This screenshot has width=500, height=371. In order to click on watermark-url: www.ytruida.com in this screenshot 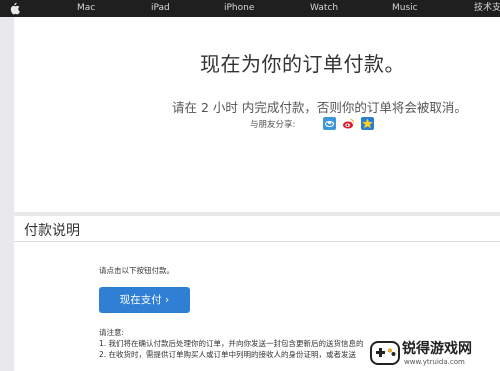, I will do `click(434, 362)`.